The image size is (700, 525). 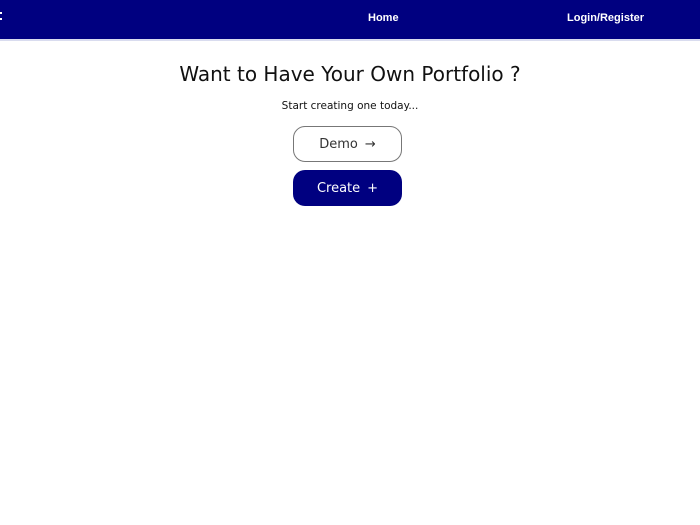 What do you see at coordinates (2, 20) in the screenshot?
I see `menu-icon` at bounding box center [2, 20].